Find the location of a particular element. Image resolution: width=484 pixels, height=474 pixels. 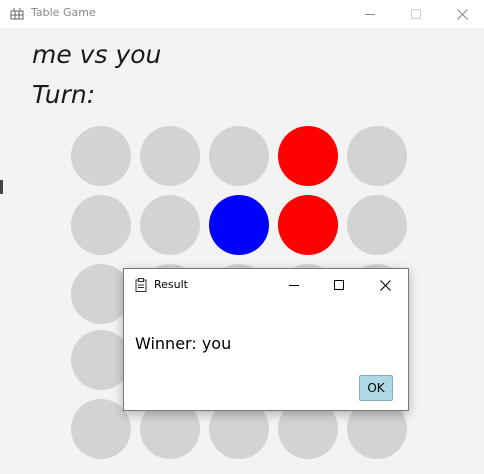

result-message: Winner: you is located at coordinates (183, 343).